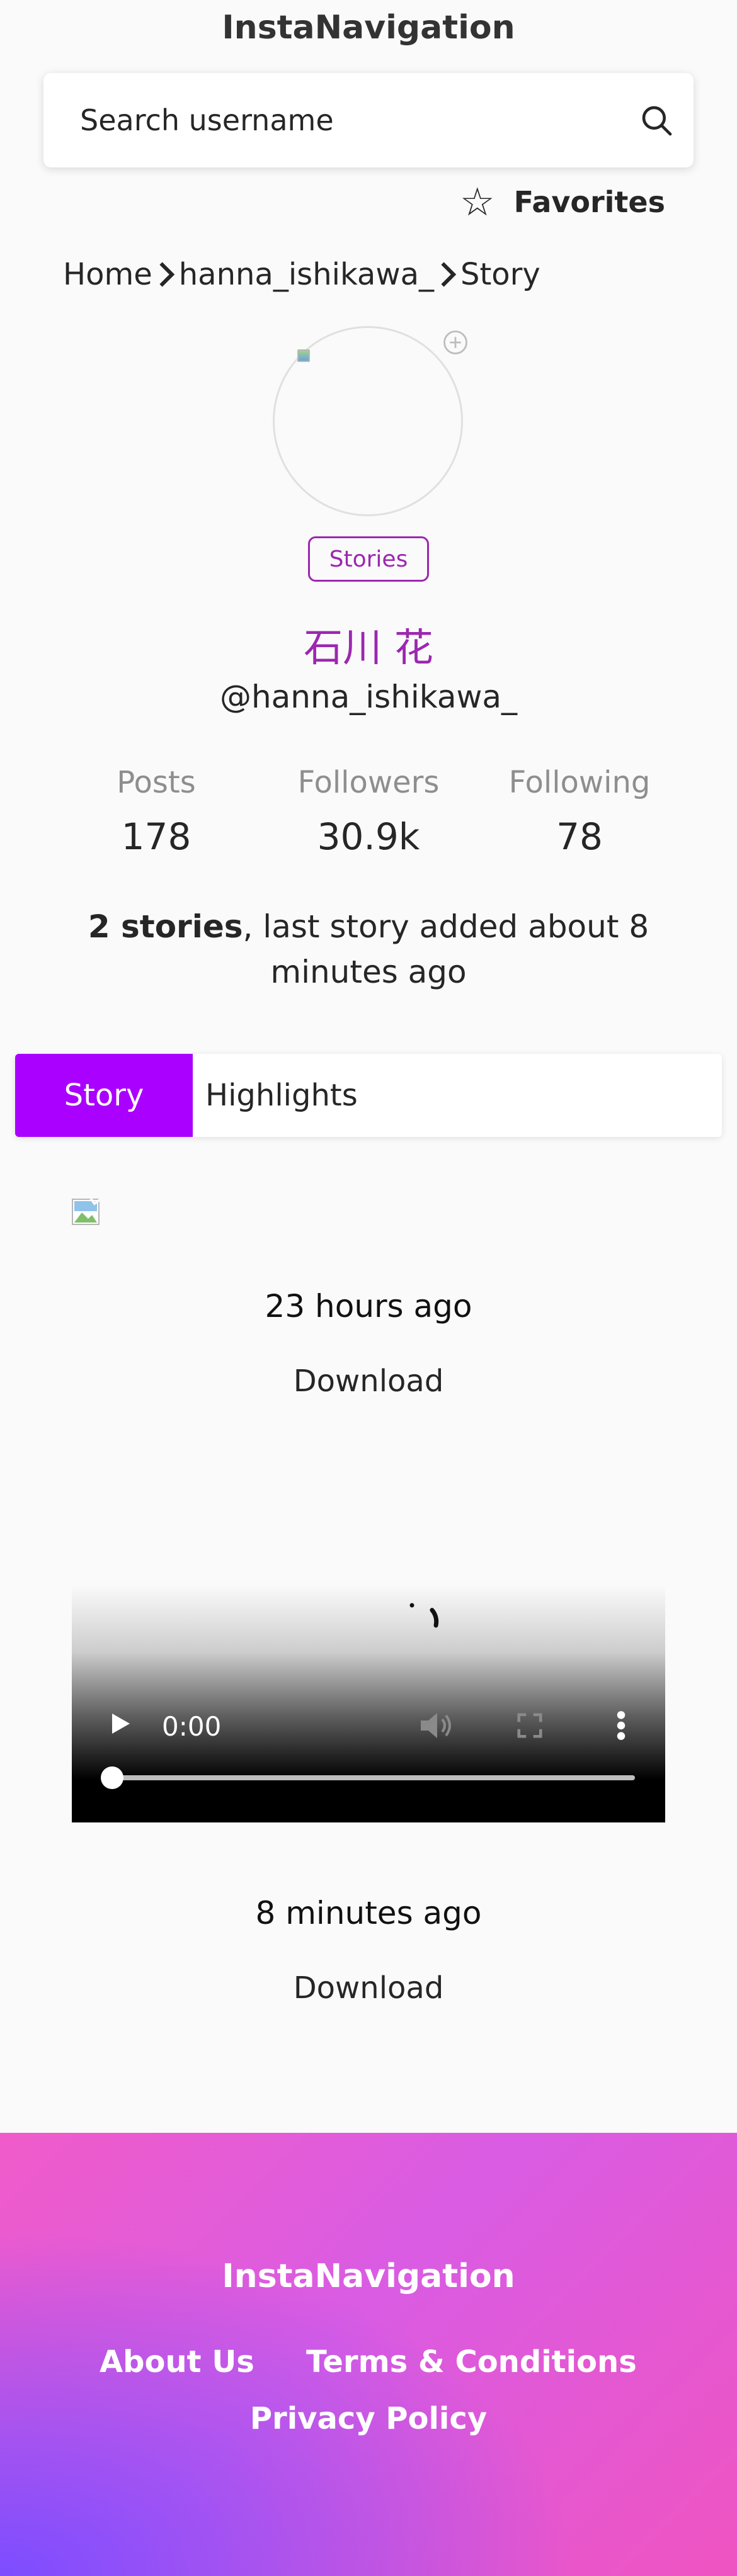 Image resolution: width=737 pixels, height=2576 pixels. What do you see at coordinates (579, 811) in the screenshot?
I see `stat-following: Following 78` at bounding box center [579, 811].